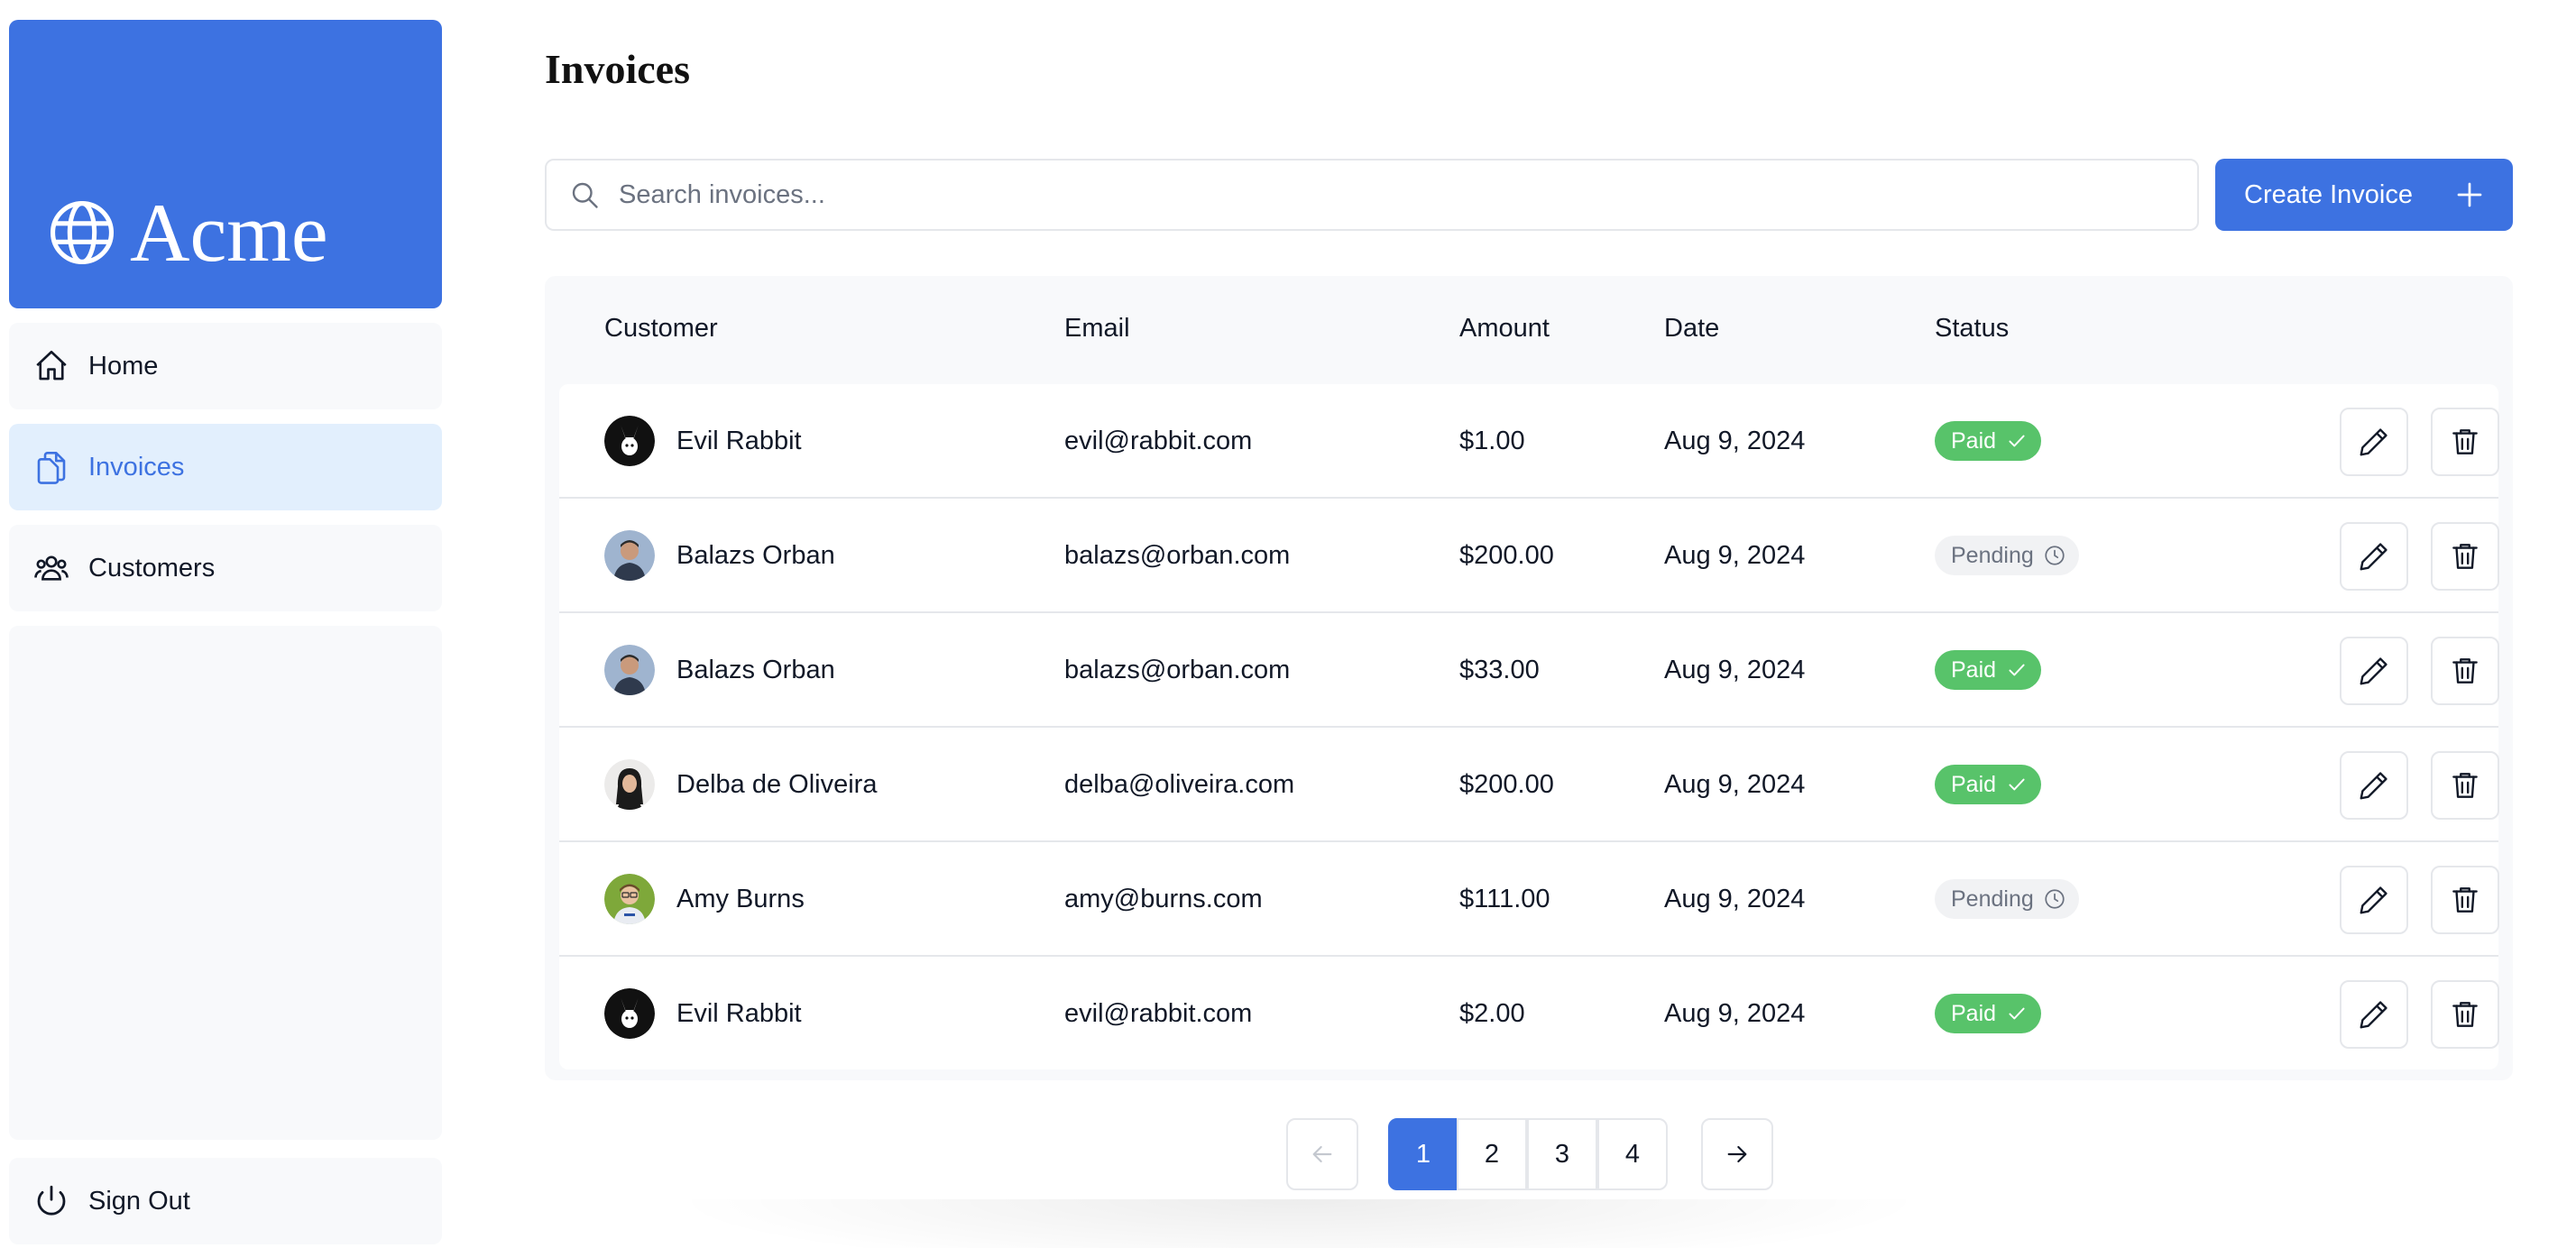  What do you see at coordinates (2364, 195) in the screenshot?
I see `create-invoice-button: Create Invoice` at bounding box center [2364, 195].